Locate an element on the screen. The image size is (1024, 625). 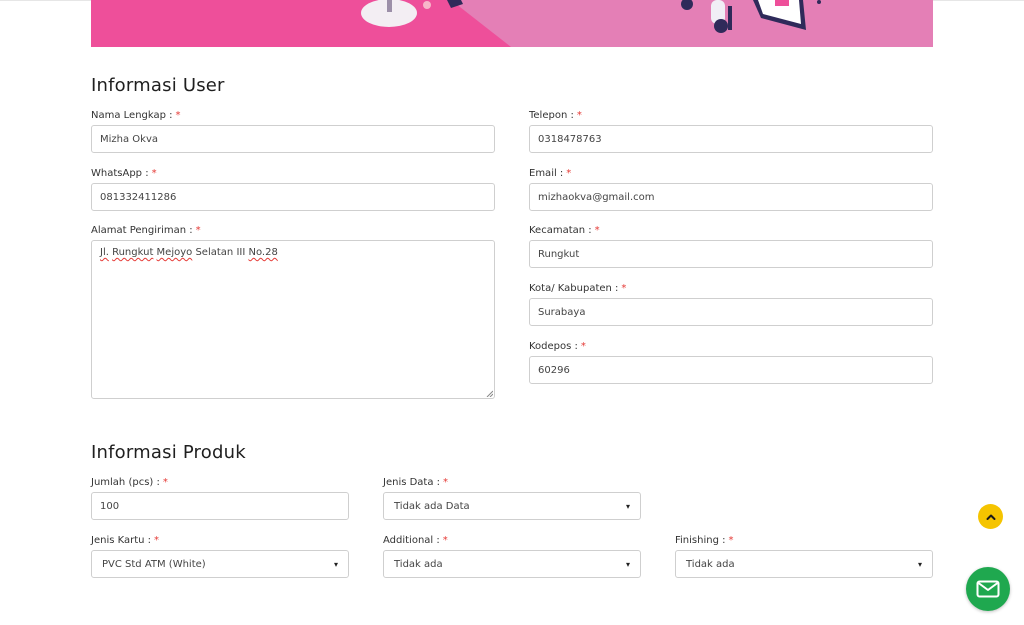
label-additional: Additional : * is located at coordinates (415, 540).